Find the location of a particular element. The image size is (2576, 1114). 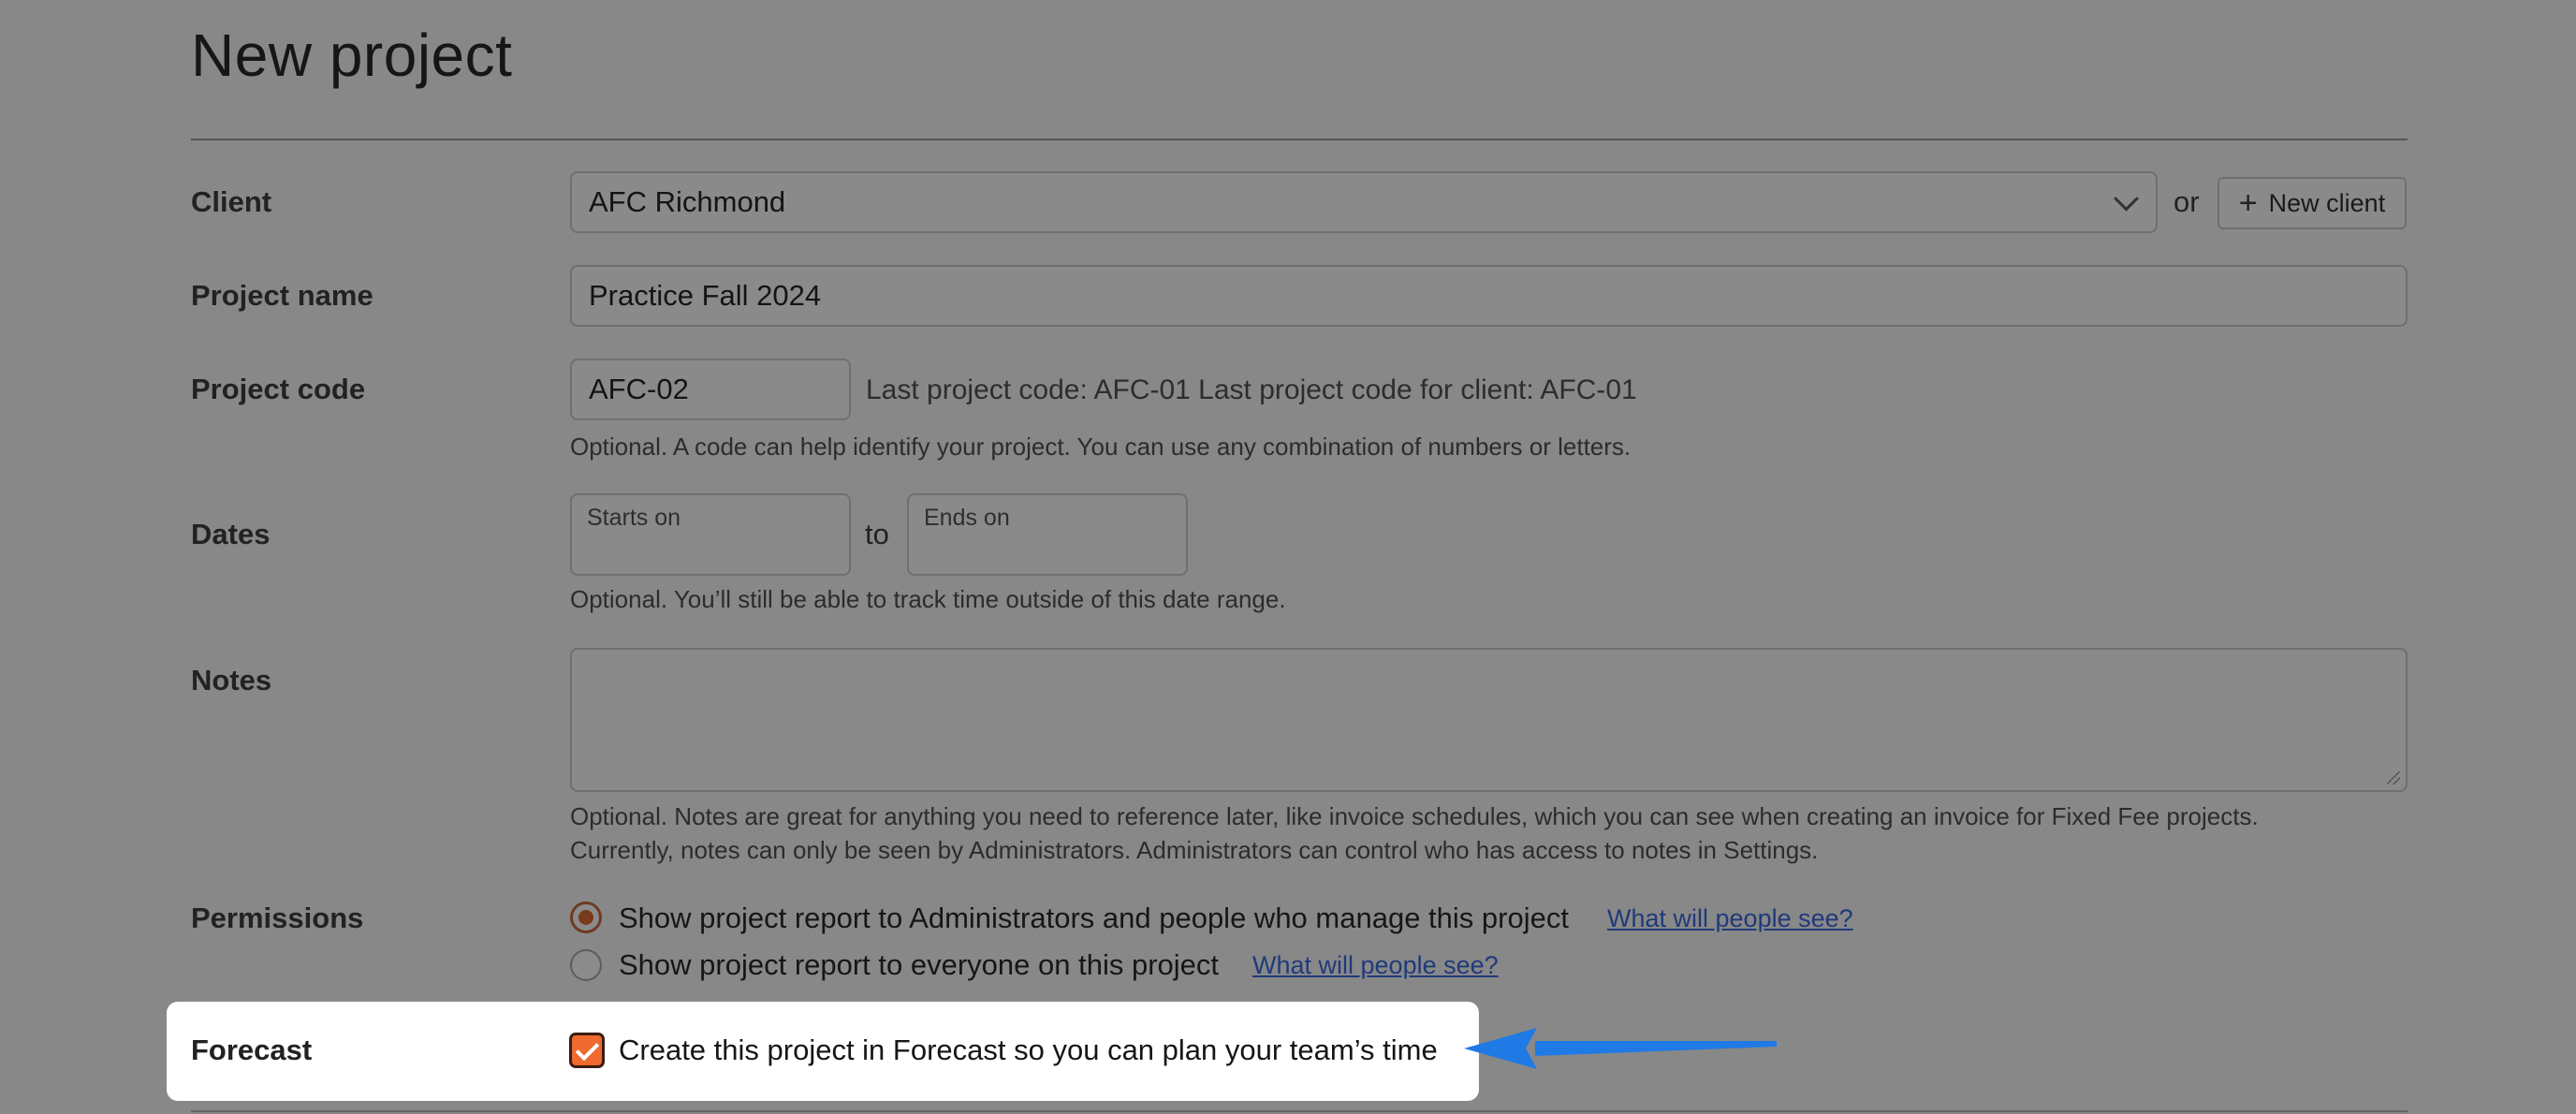

chevron-down-icon is located at coordinates (2126, 198).